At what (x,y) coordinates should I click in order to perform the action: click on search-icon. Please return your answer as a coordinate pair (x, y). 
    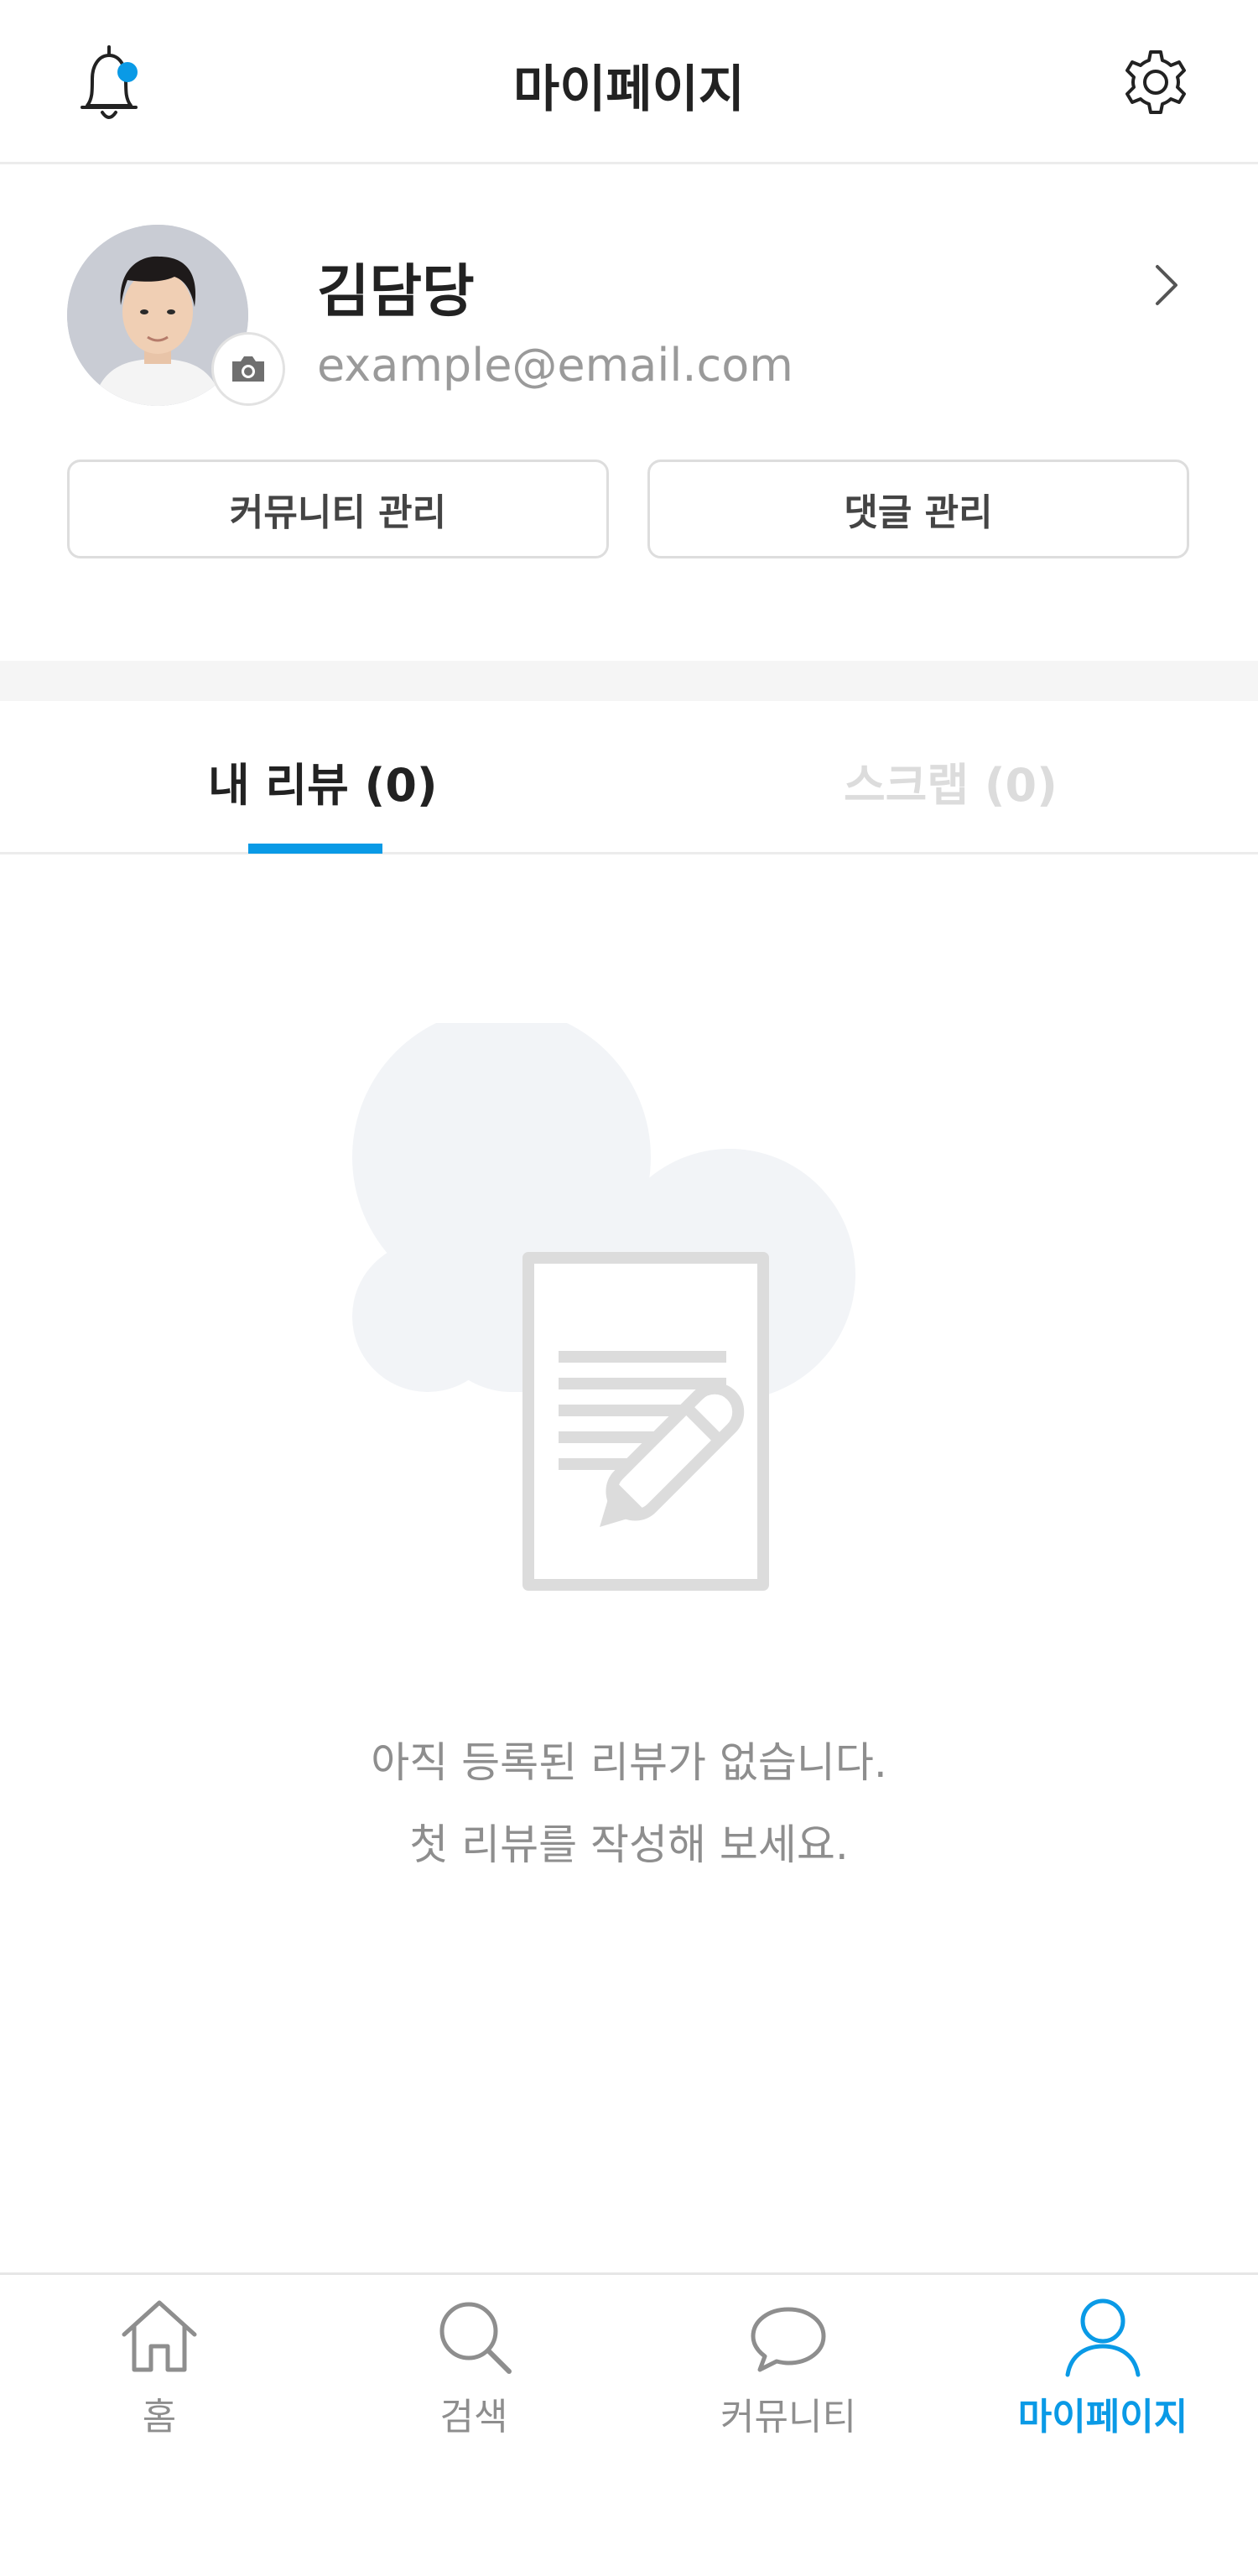
    Looking at the image, I should click on (474, 2336).